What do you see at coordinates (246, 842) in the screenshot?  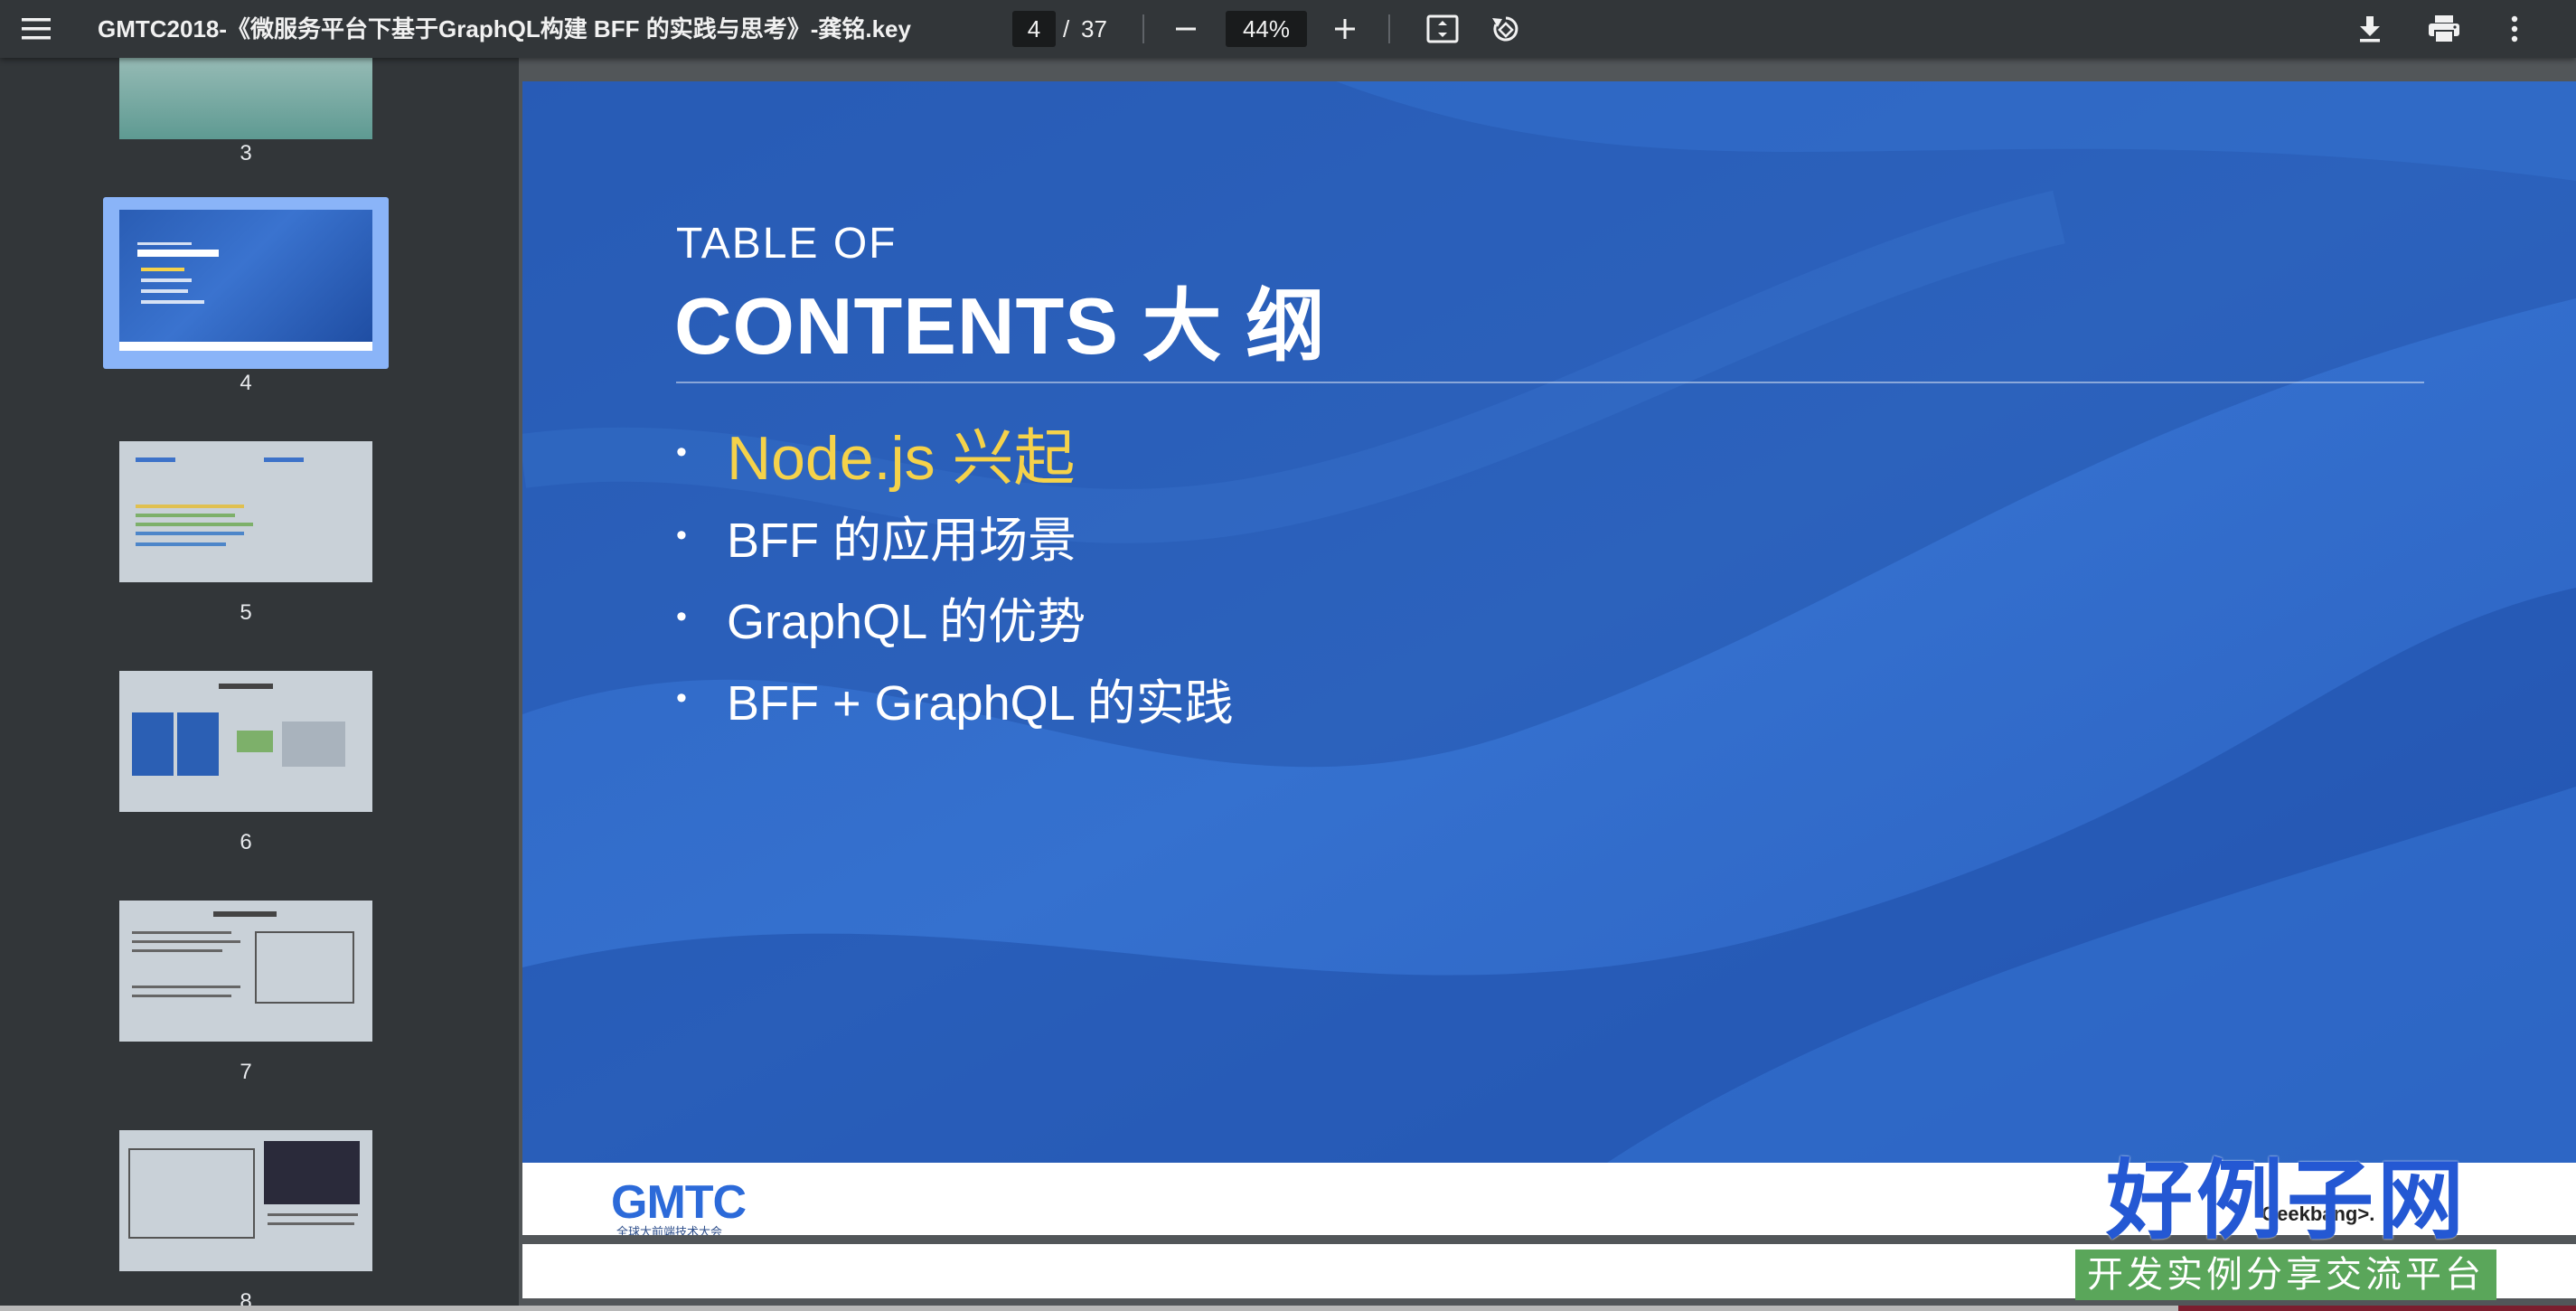 I see `thumbnail-number: 6` at bounding box center [246, 842].